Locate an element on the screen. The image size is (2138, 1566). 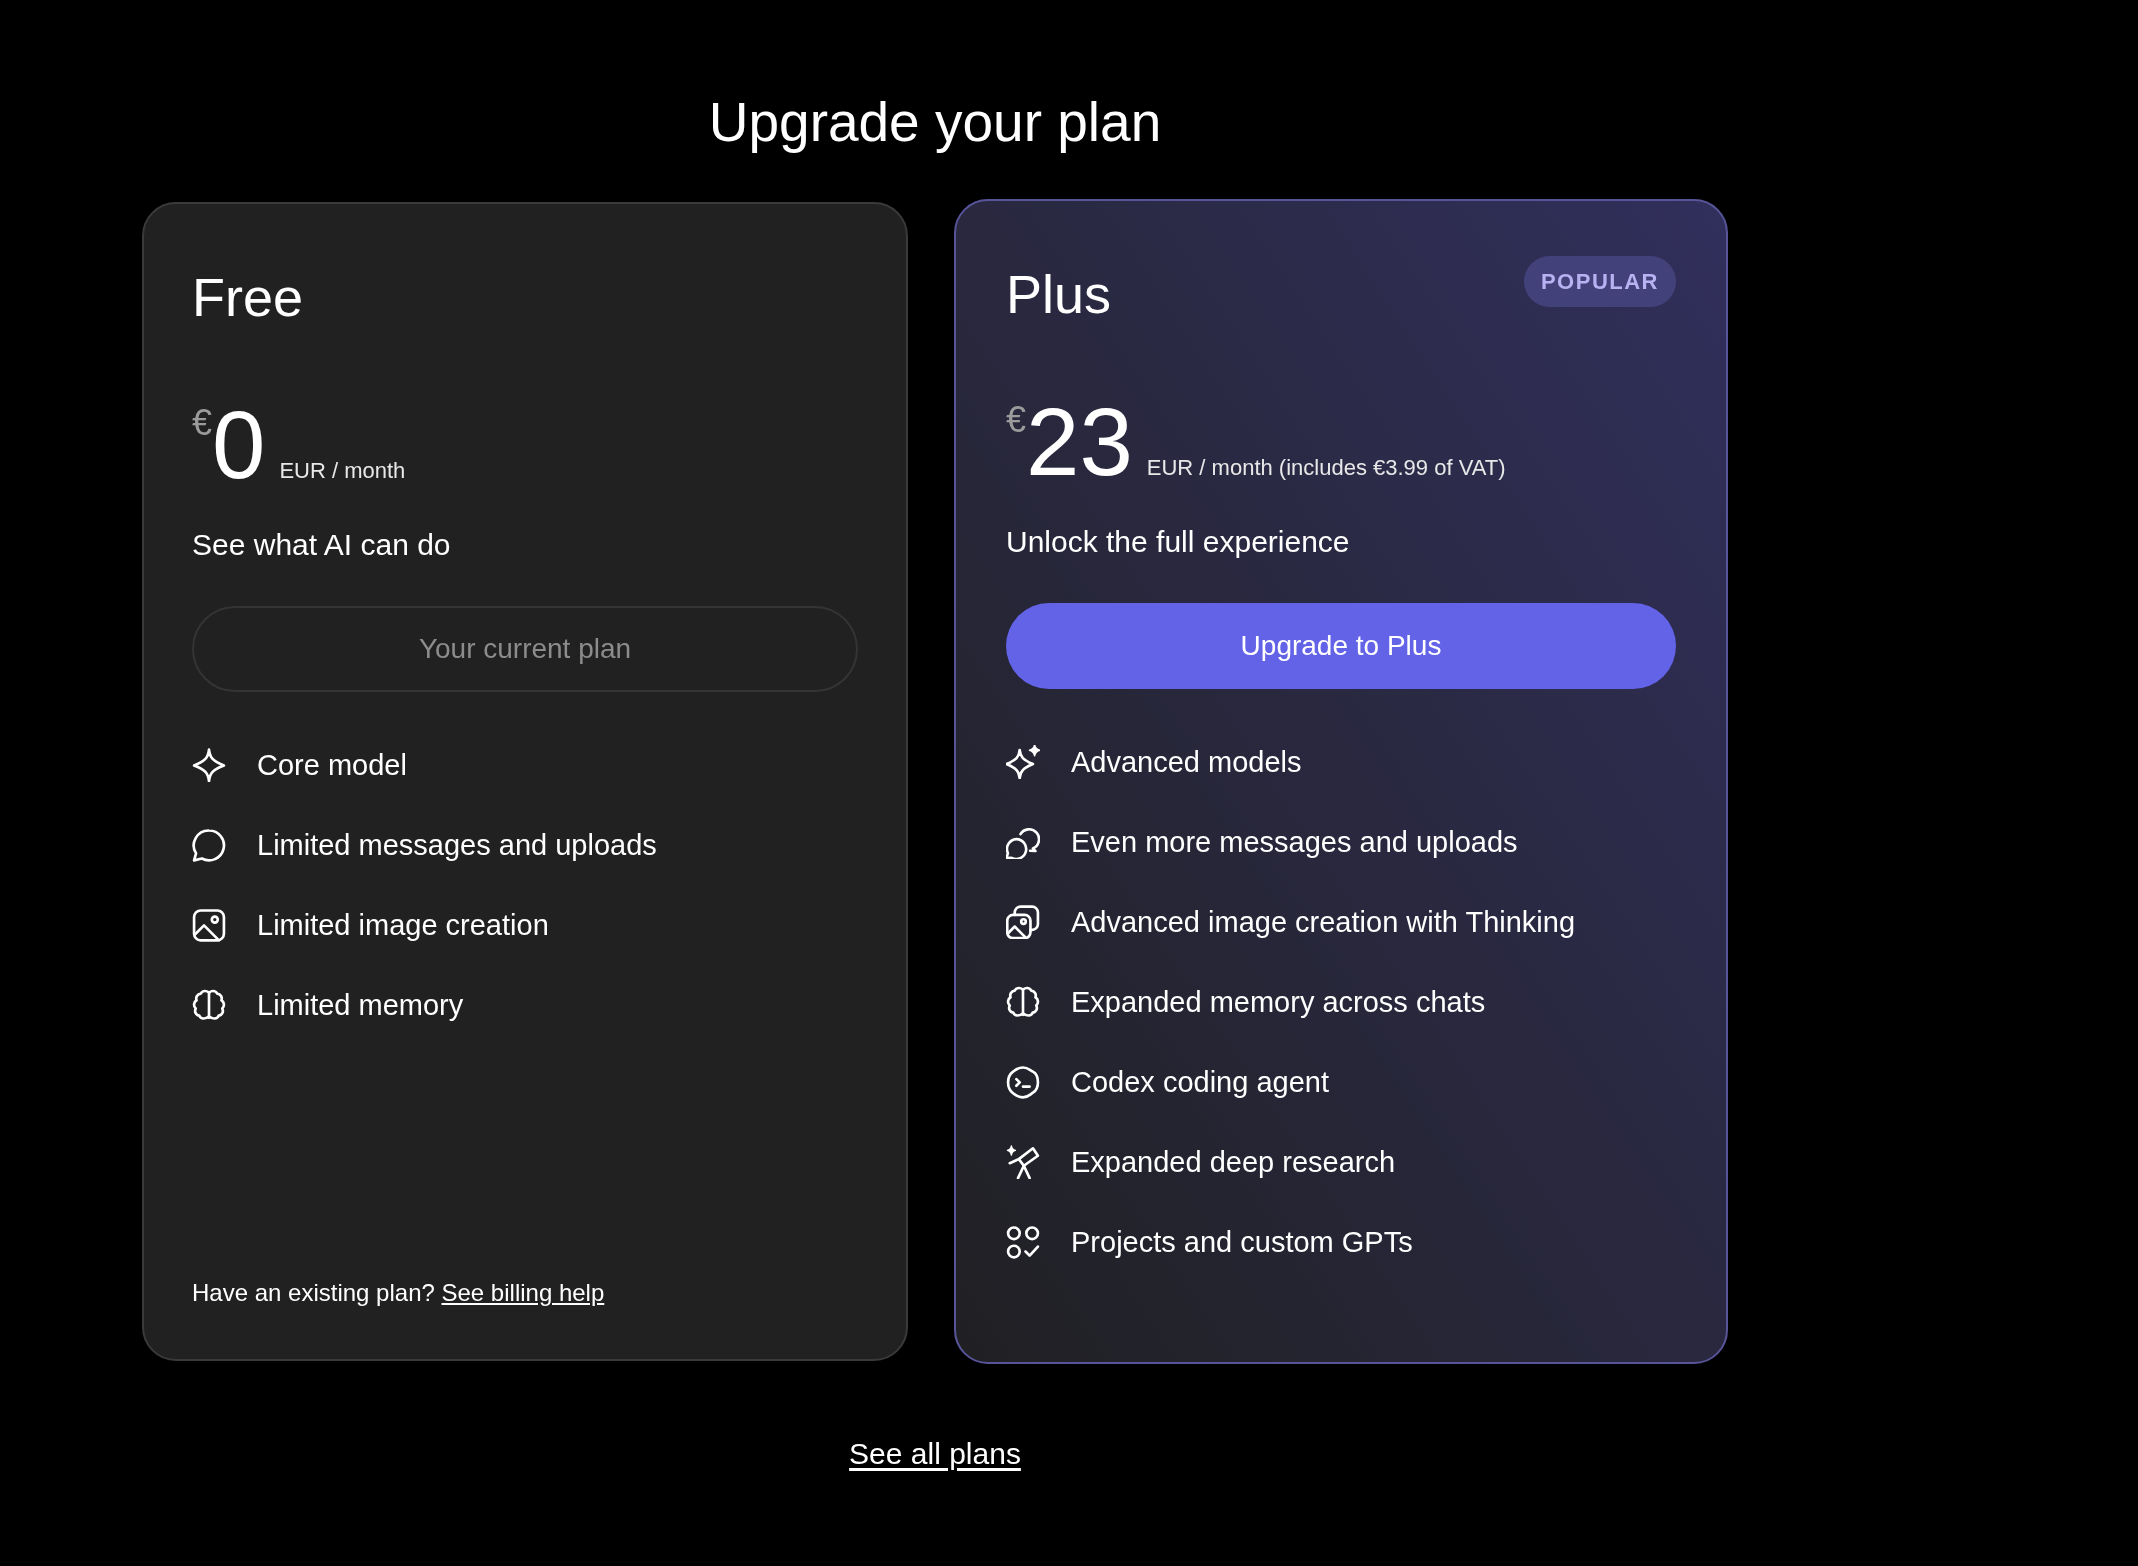
feature-text: Core model is located at coordinates (332, 765).